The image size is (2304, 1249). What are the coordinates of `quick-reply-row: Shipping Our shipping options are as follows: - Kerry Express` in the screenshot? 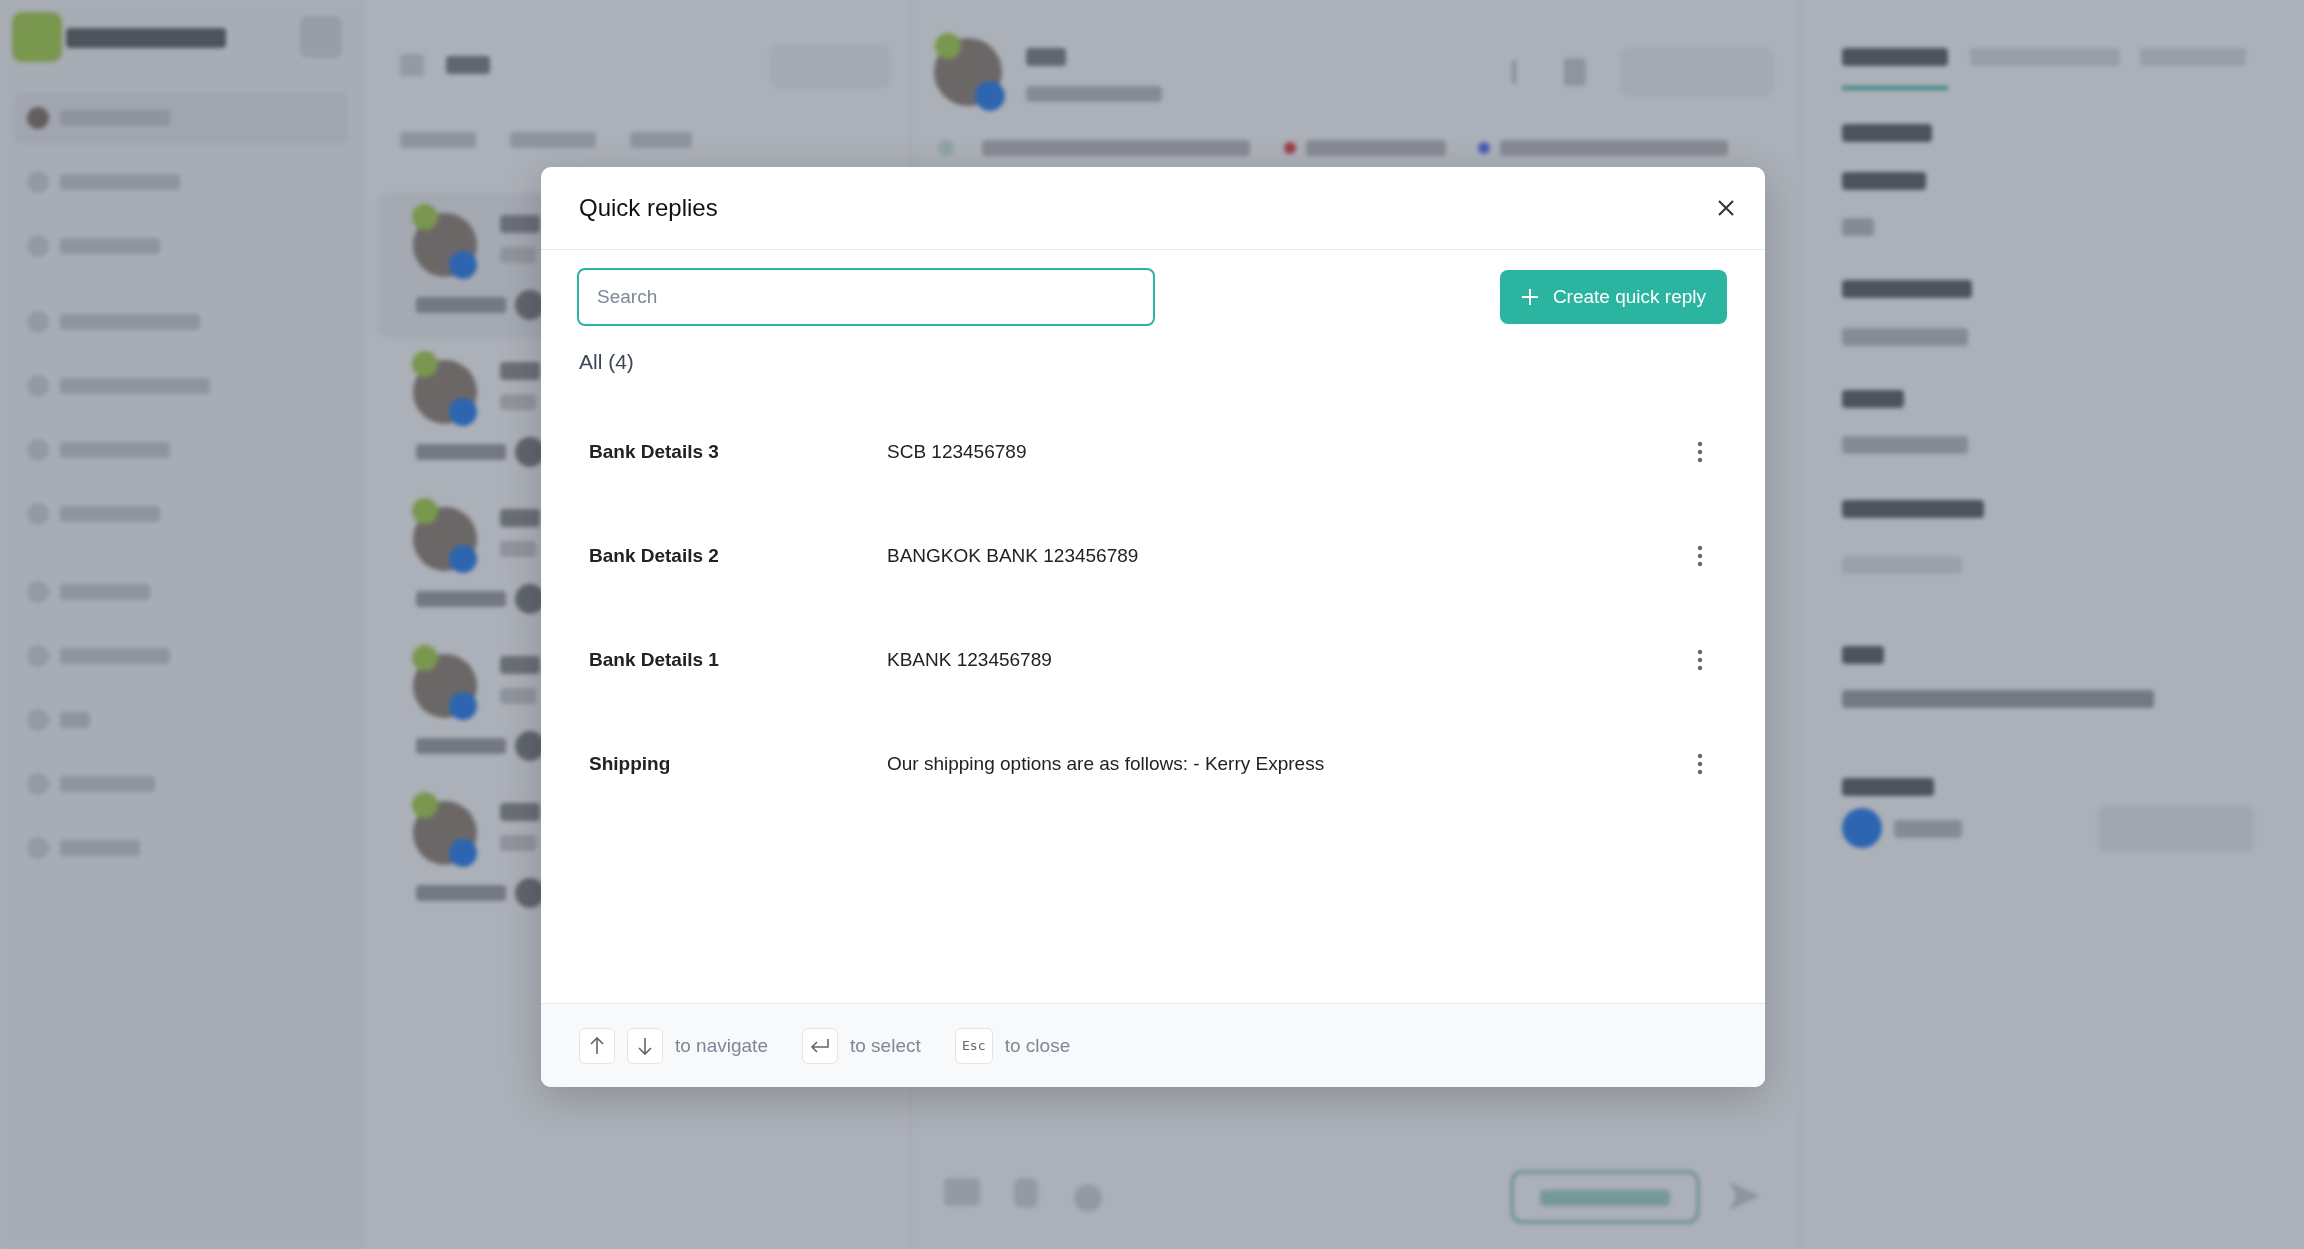 It's located at (1158, 764).